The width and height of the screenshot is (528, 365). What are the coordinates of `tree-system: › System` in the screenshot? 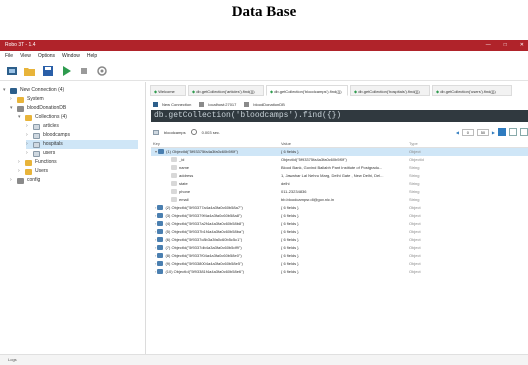 It's located at (27, 99).